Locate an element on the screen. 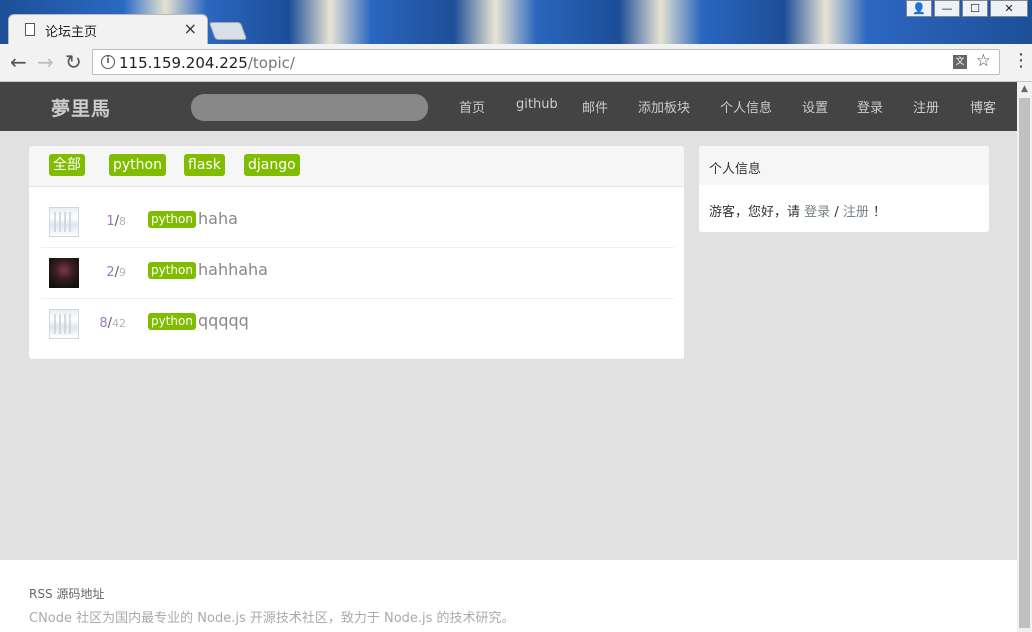 The image size is (1032, 632). forward-icon: → is located at coordinates (45, 62).